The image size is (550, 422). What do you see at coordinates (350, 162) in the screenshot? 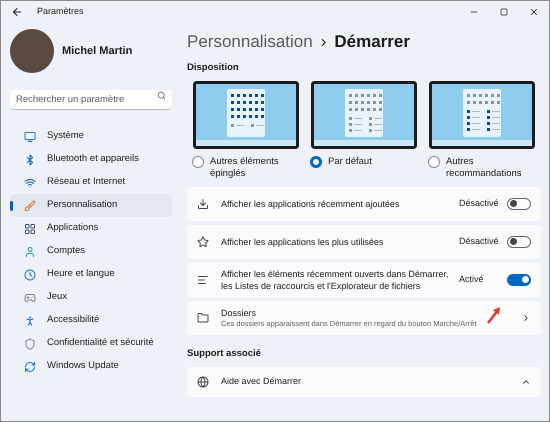
I see `radio-label: Par défaut` at bounding box center [350, 162].